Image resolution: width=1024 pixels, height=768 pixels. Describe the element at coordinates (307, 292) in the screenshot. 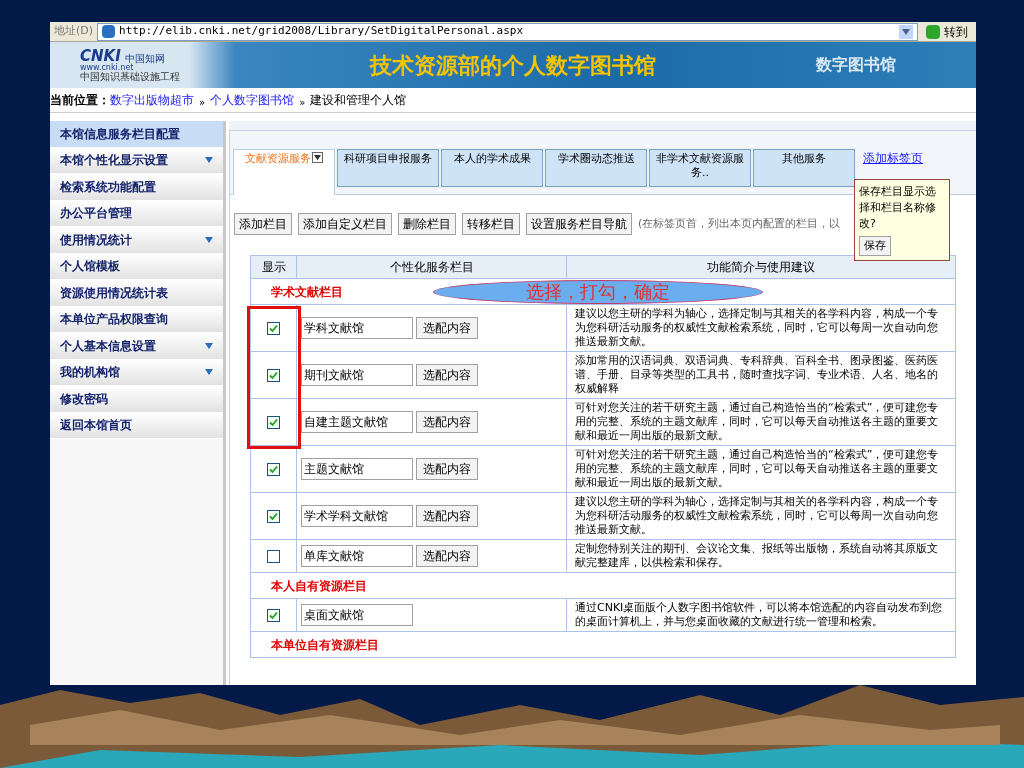

I see `section-title: 学术文献栏目` at that location.